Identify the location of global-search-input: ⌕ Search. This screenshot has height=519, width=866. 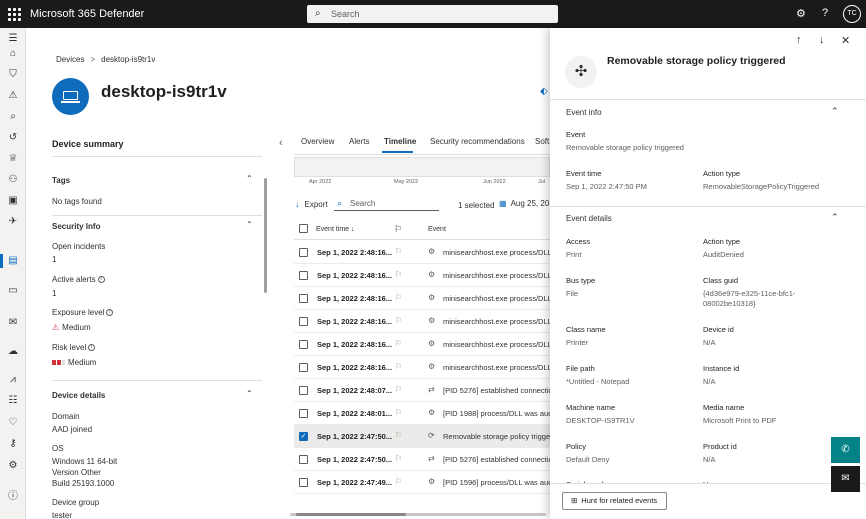
(432, 14).